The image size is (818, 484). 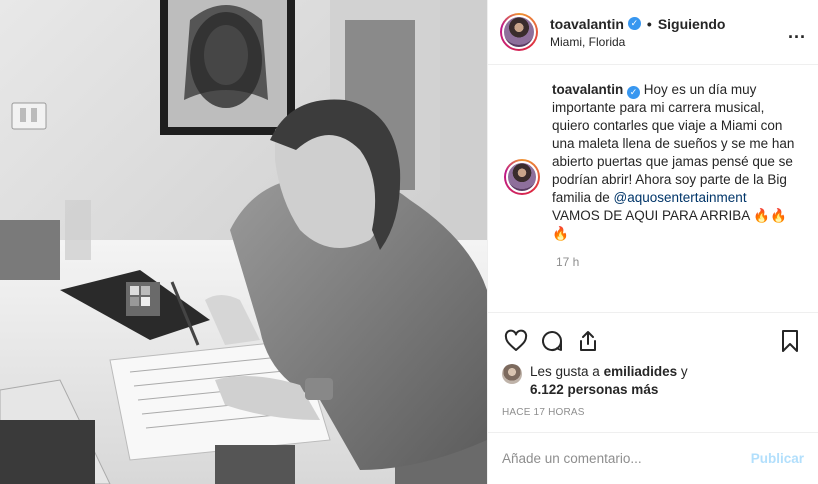 I want to click on comment-icon, so click(x=552, y=341).